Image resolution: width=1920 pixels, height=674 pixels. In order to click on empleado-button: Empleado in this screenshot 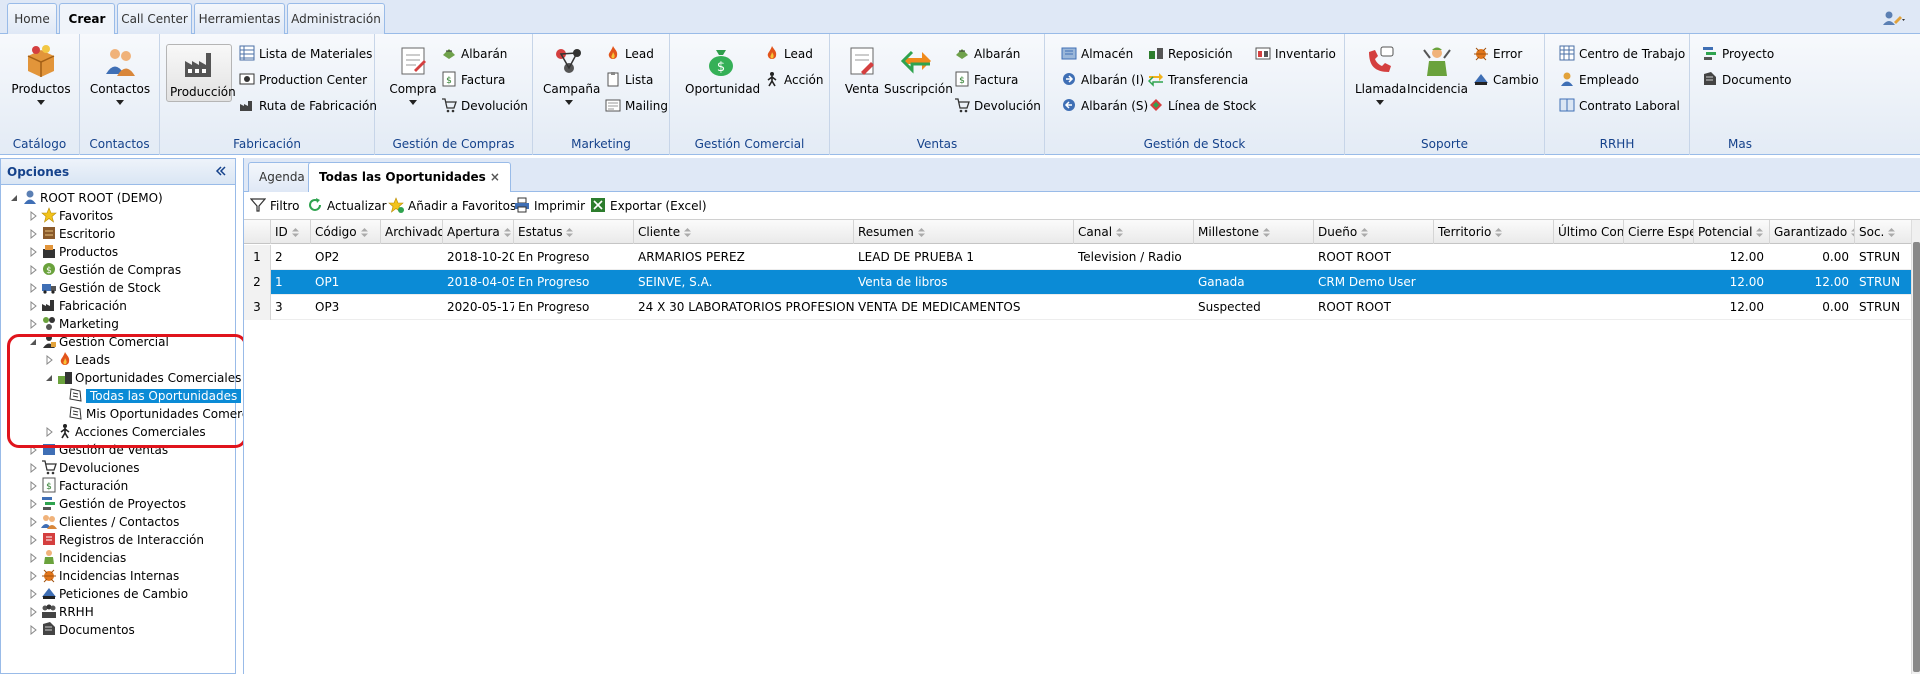, I will do `click(1599, 80)`.